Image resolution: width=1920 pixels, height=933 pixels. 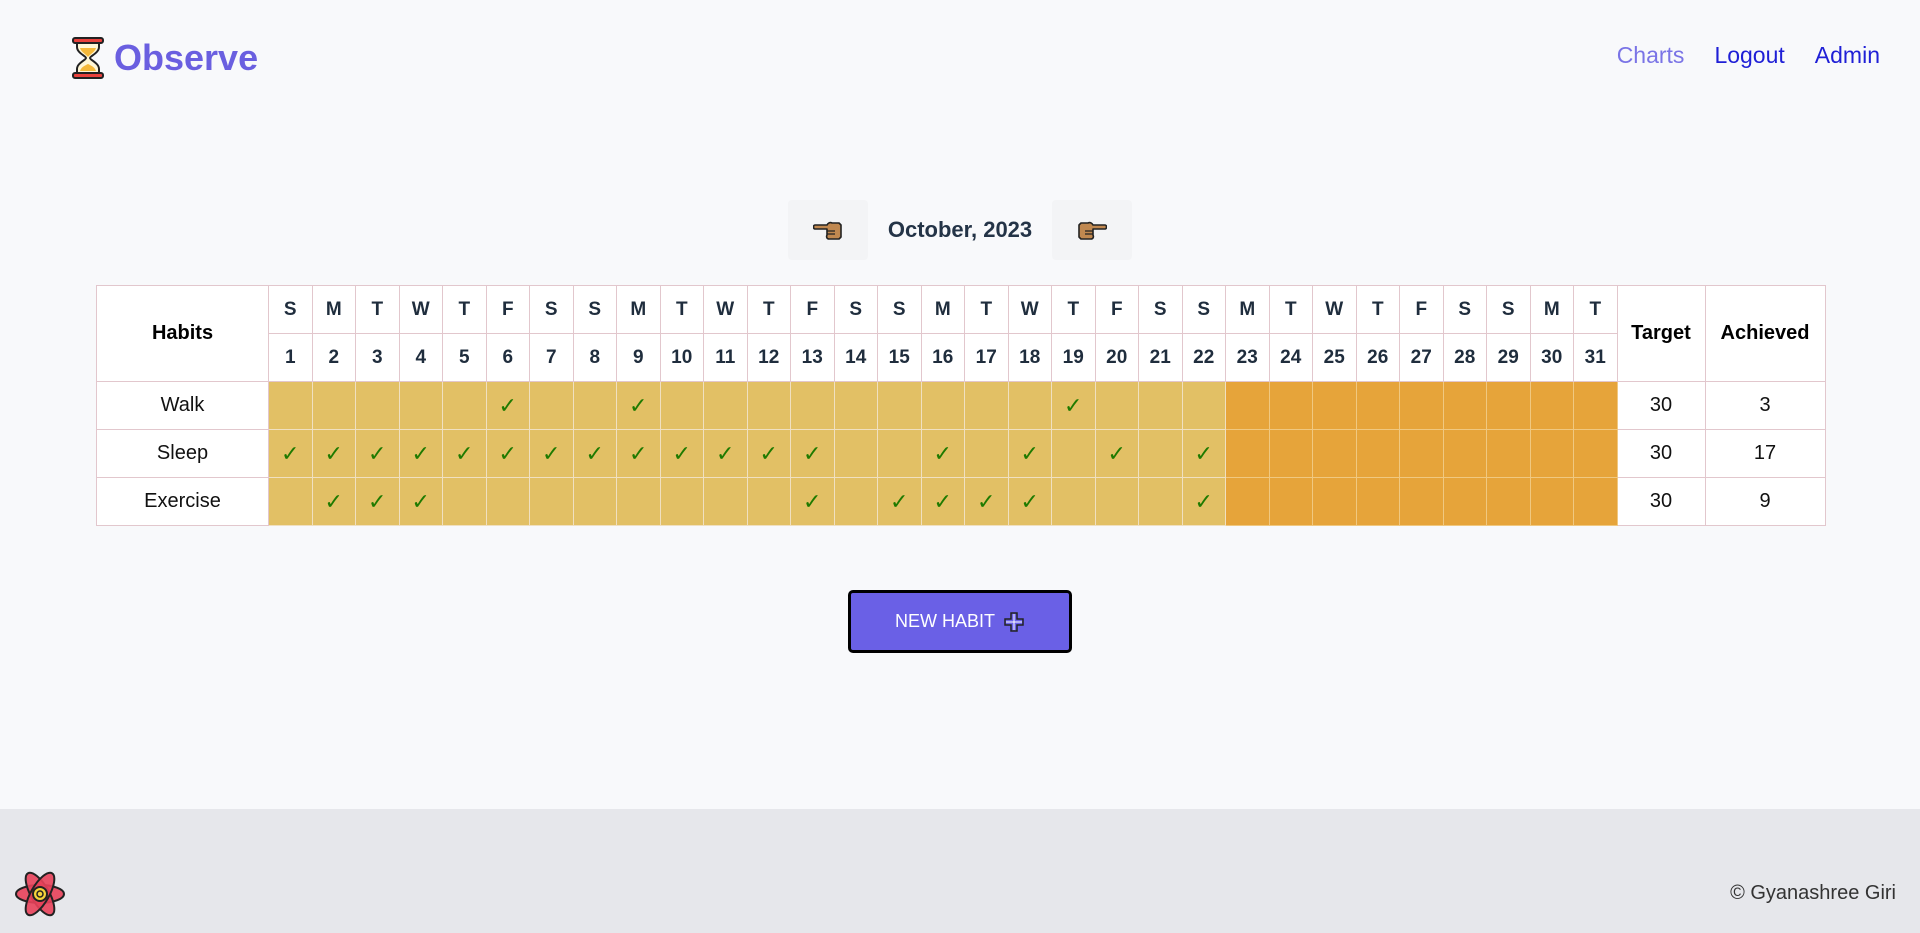 I want to click on habit-name: Walk, so click(x=182, y=405).